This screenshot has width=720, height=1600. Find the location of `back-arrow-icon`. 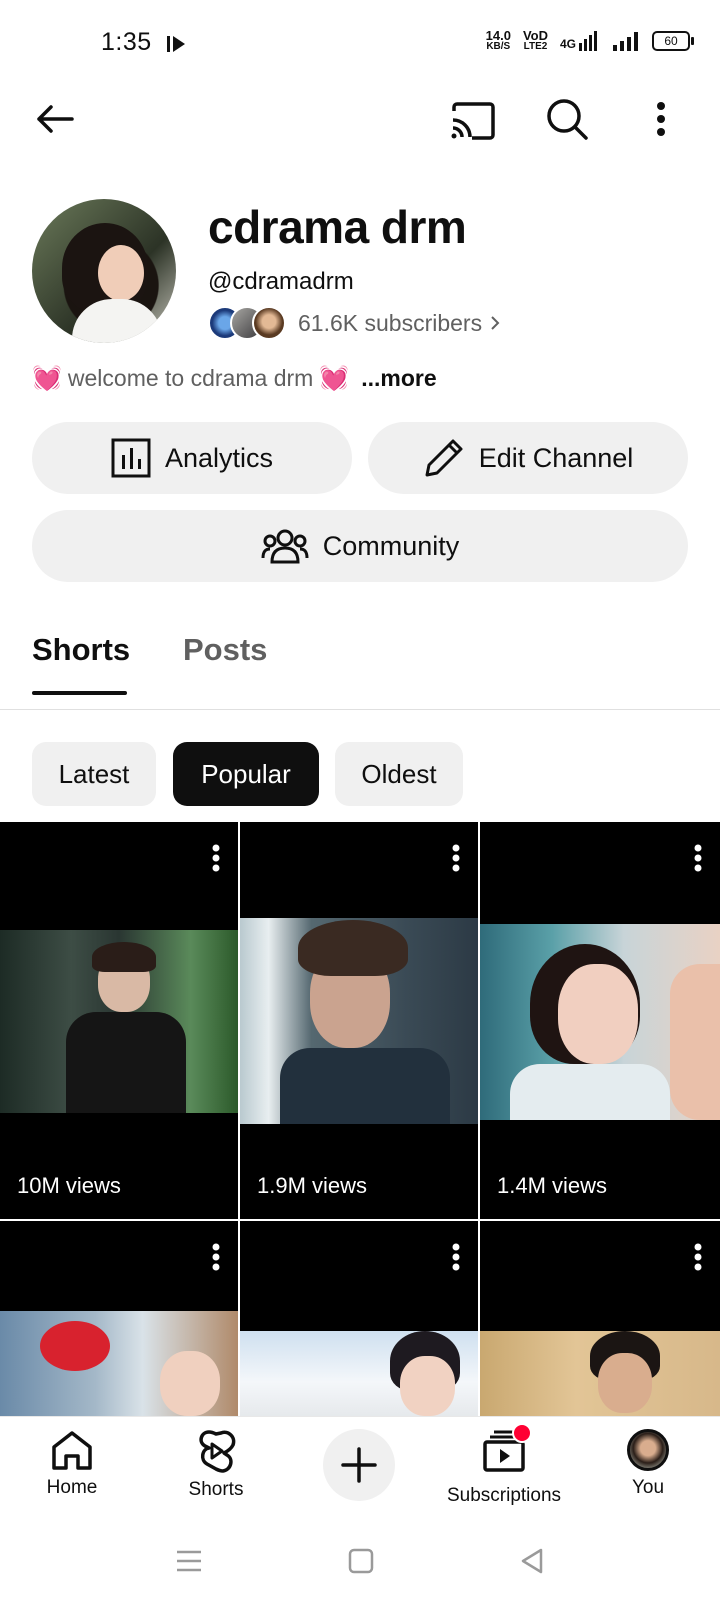

back-arrow-icon is located at coordinates (55, 119).